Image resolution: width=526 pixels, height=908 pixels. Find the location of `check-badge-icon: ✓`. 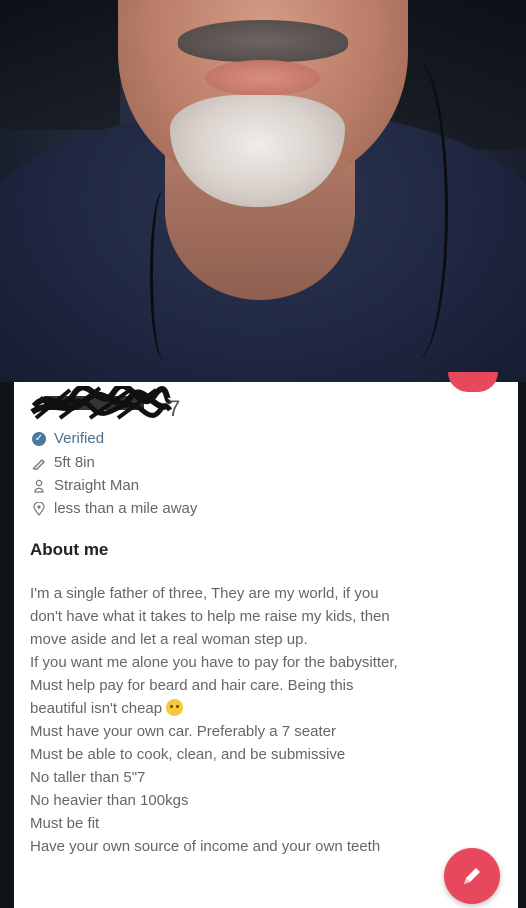

check-badge-icon: ✓ is located at coordinates (39, 439).